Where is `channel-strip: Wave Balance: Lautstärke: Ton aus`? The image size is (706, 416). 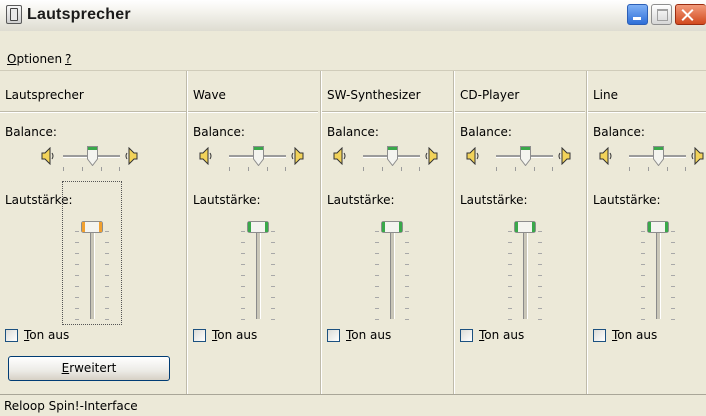 channel-strip: Wave Balance: Lautstärke: Ton aus is located at coordinates (253, 232).